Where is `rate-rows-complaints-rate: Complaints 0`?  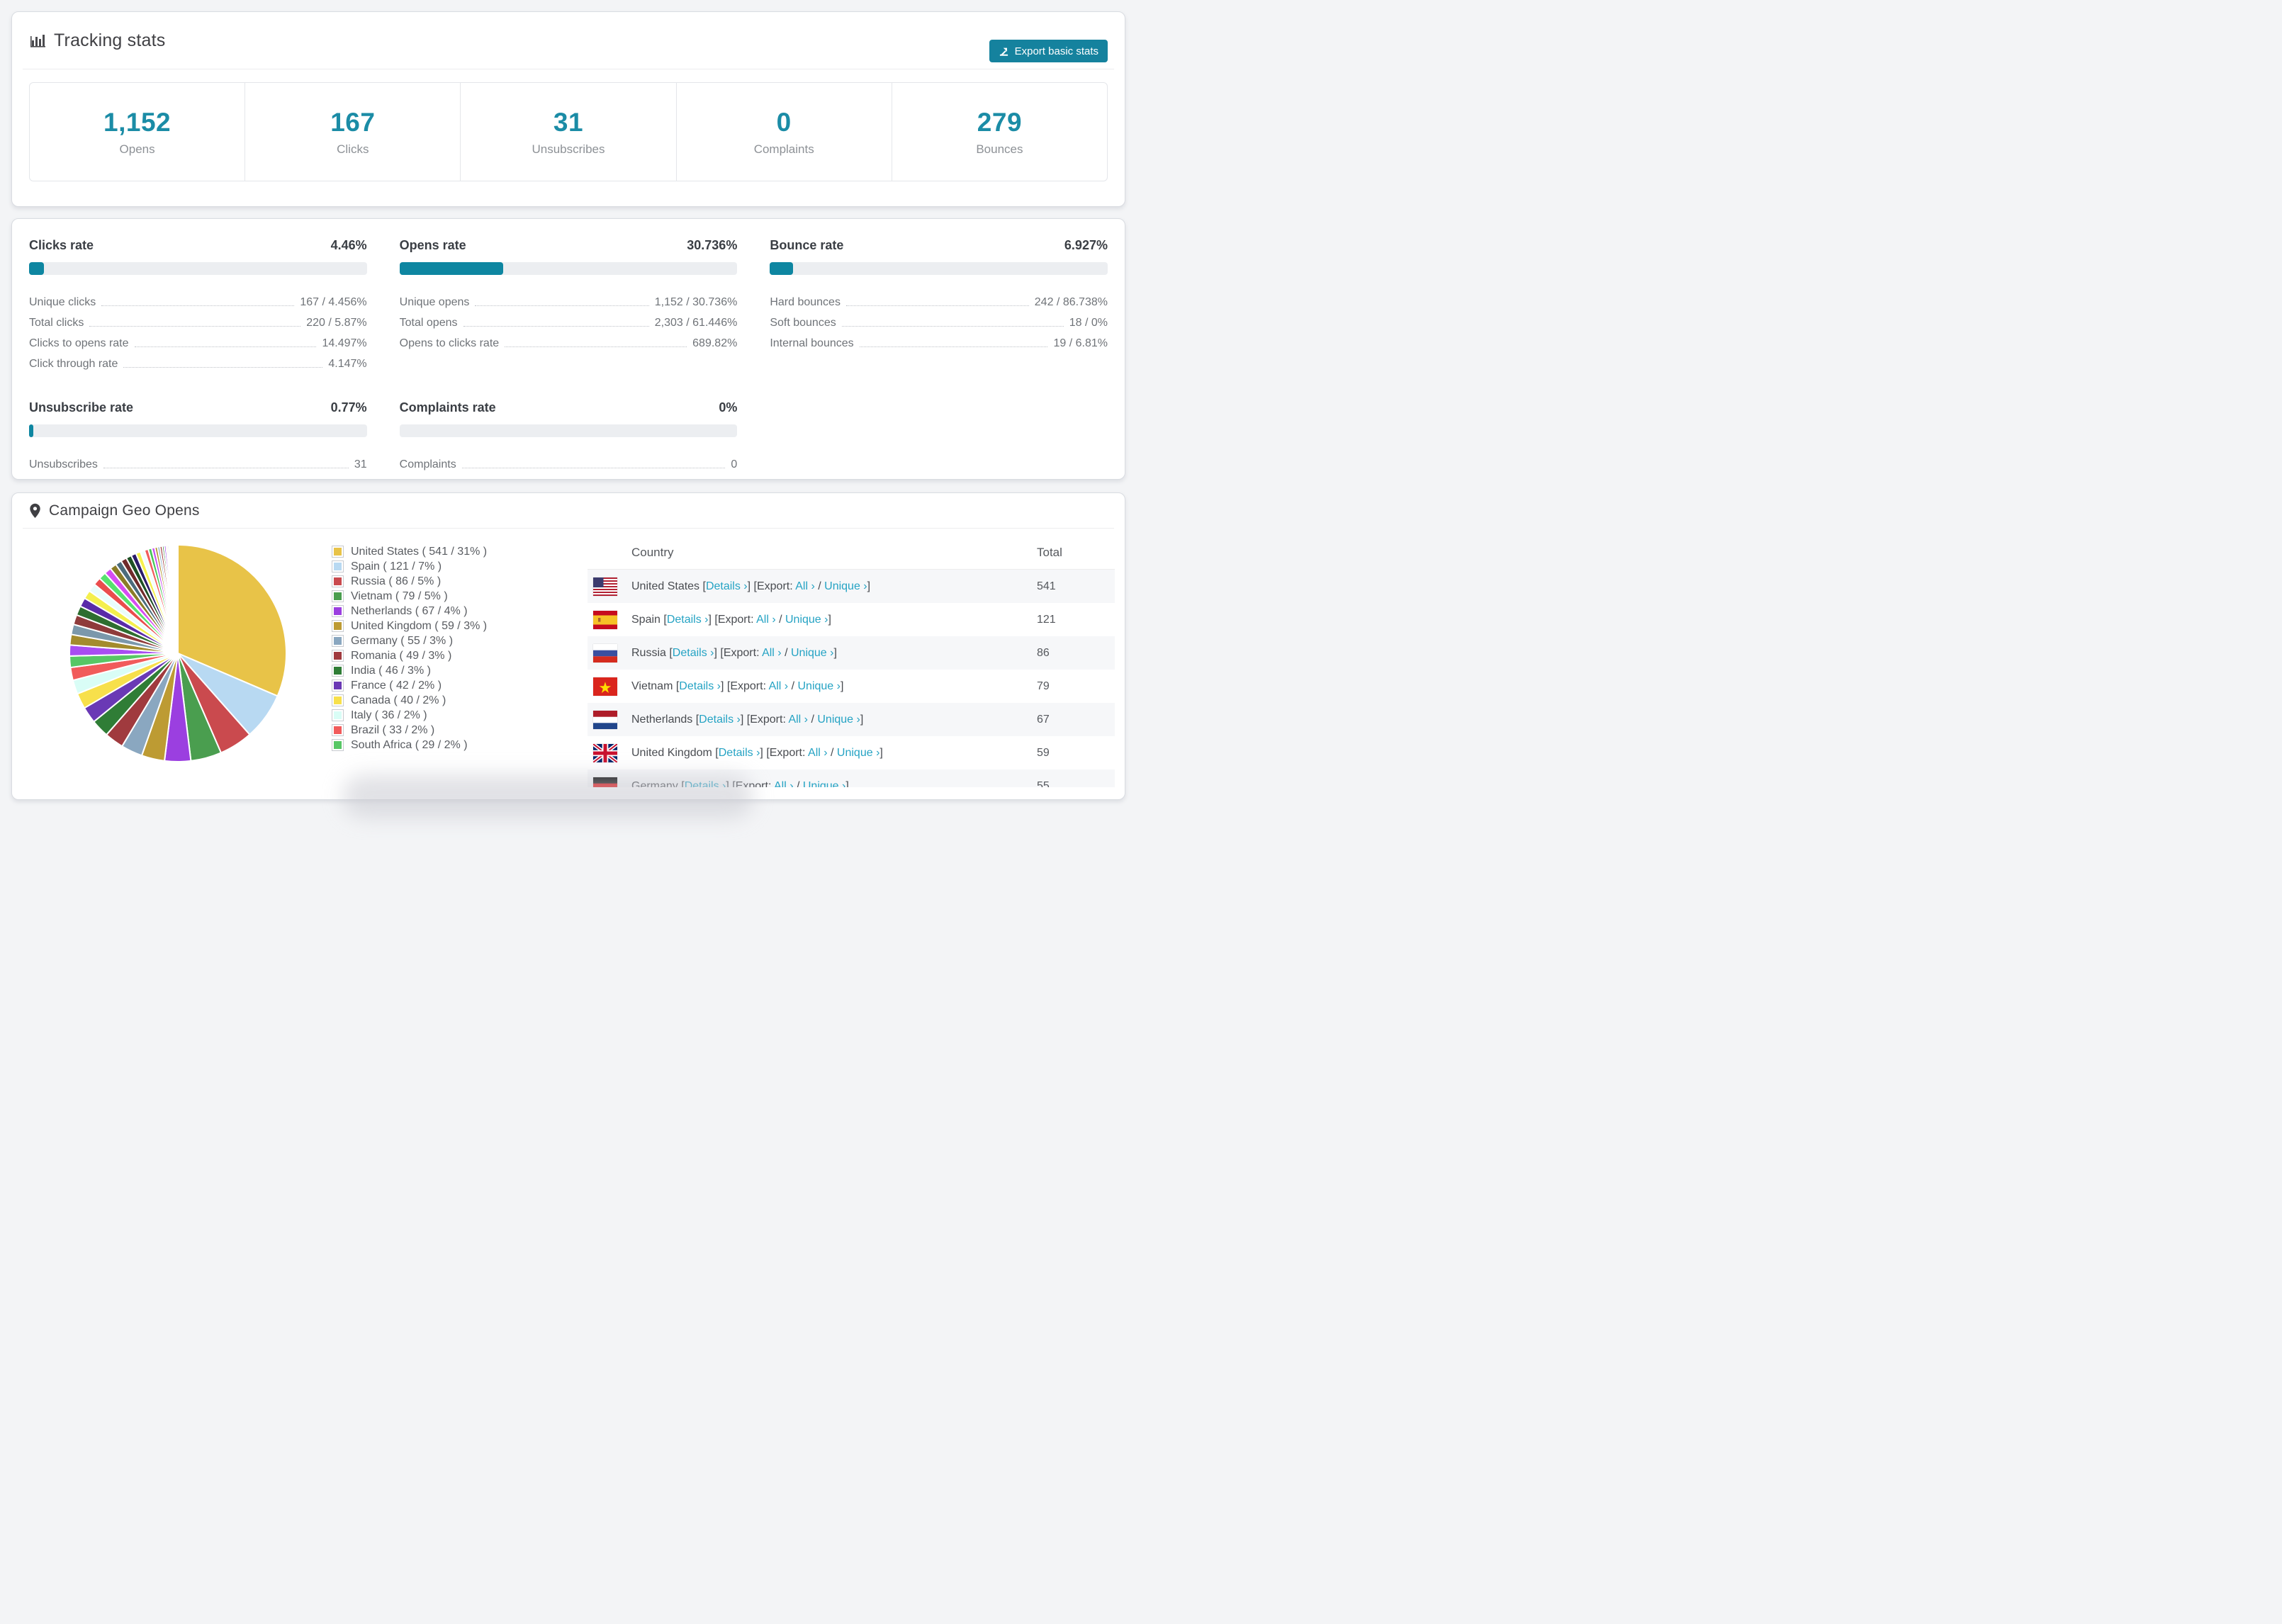
rate-rows-complaints-rate: Complaints 0 is located at coordinates (569, 461).